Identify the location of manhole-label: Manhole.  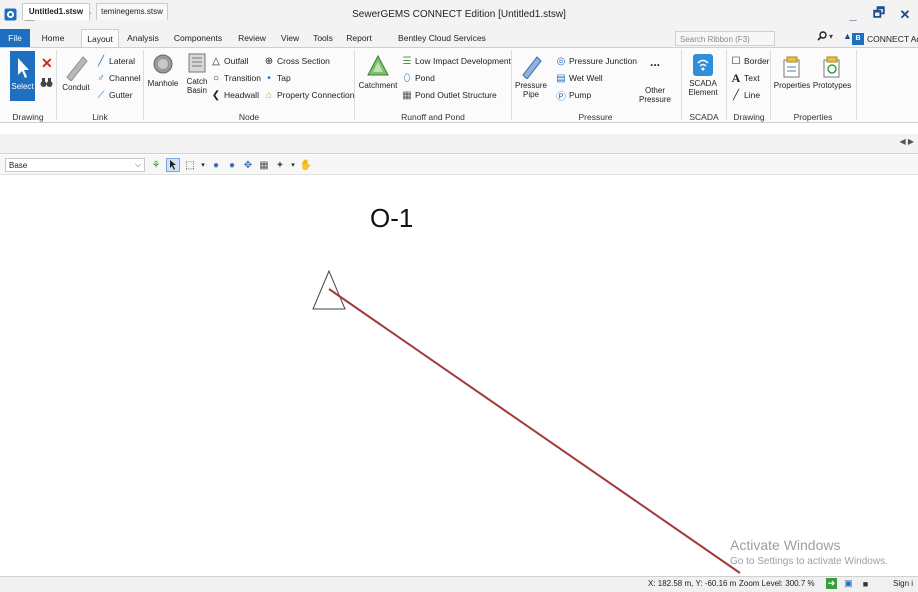
(163, 83).